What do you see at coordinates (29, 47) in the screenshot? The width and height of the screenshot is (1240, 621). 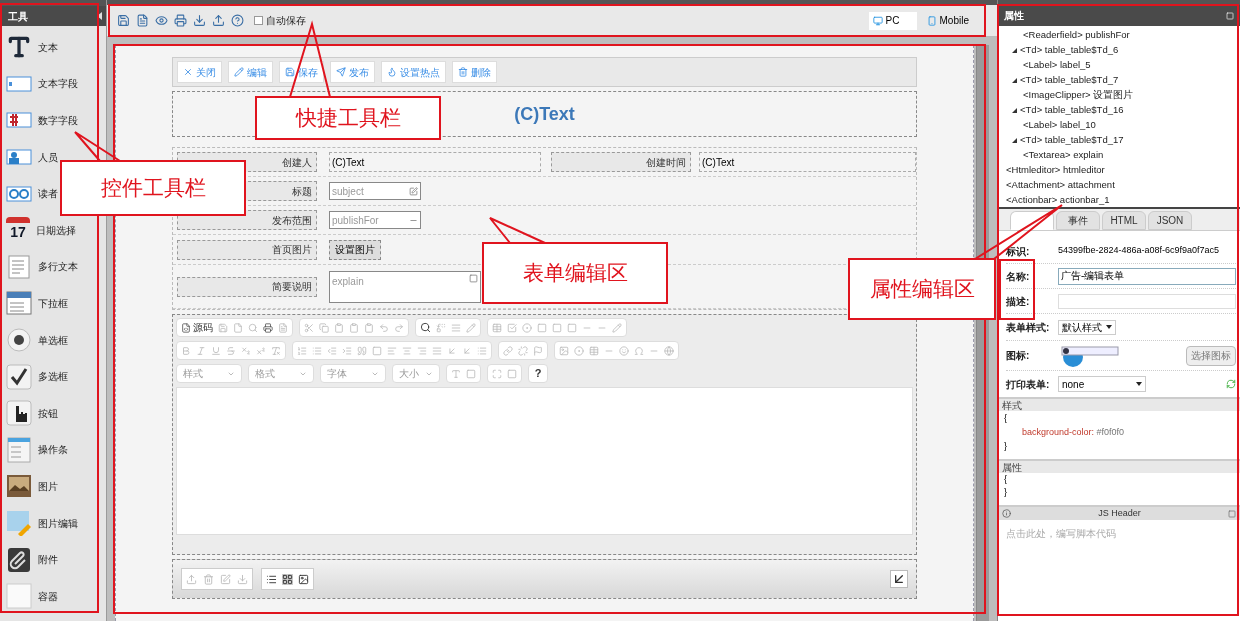 I see `toolbox-item: 文本` at bounding box center [29, 47].